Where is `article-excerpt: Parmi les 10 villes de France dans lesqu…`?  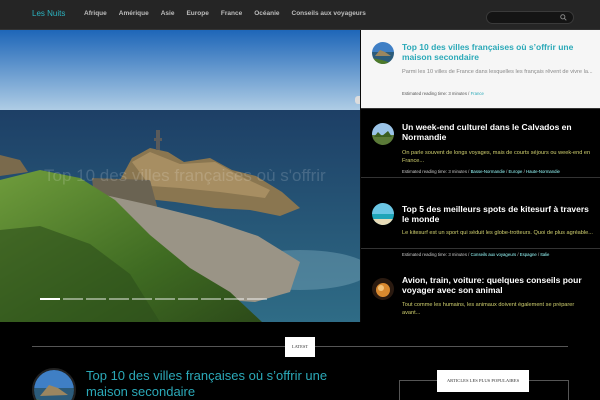
article-excerpt: Parmi les 10 villes de France dans lesqu… is located at coordinates (497, 72).